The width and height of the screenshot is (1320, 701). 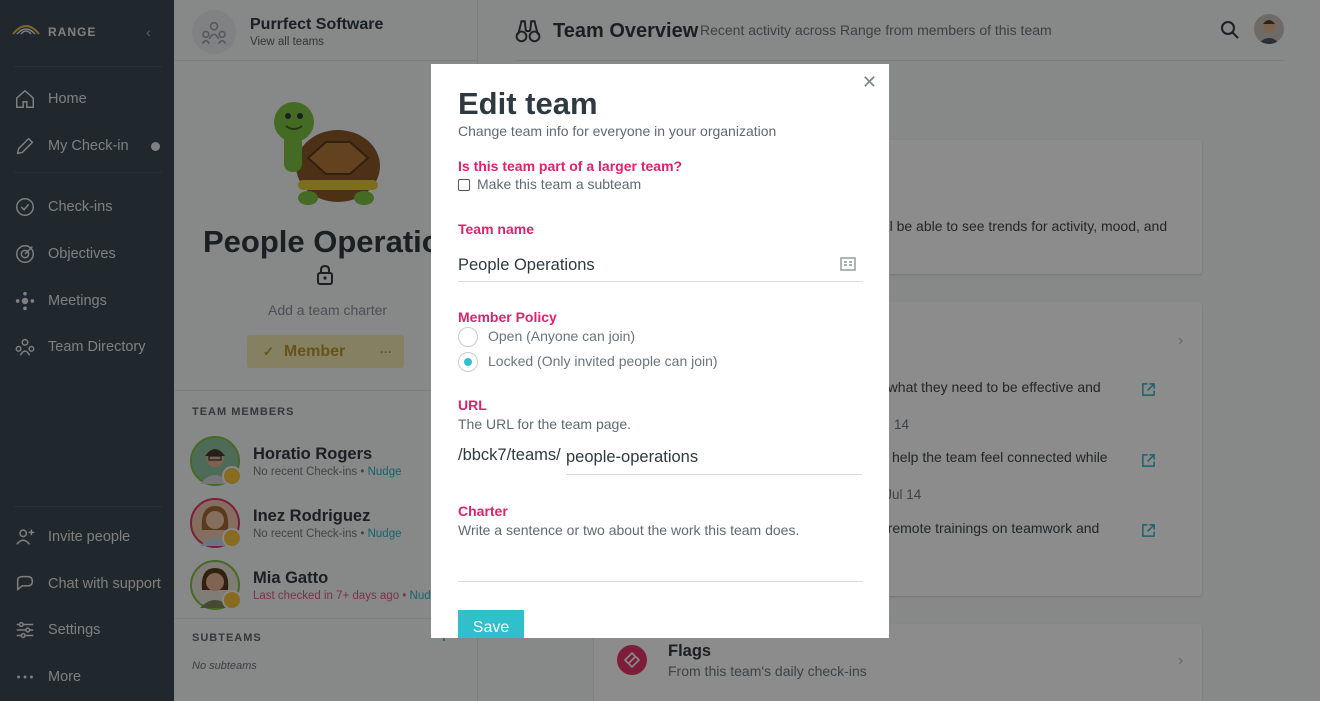 I want to click on team-name-label: Team name, so click(x=496, y=229).